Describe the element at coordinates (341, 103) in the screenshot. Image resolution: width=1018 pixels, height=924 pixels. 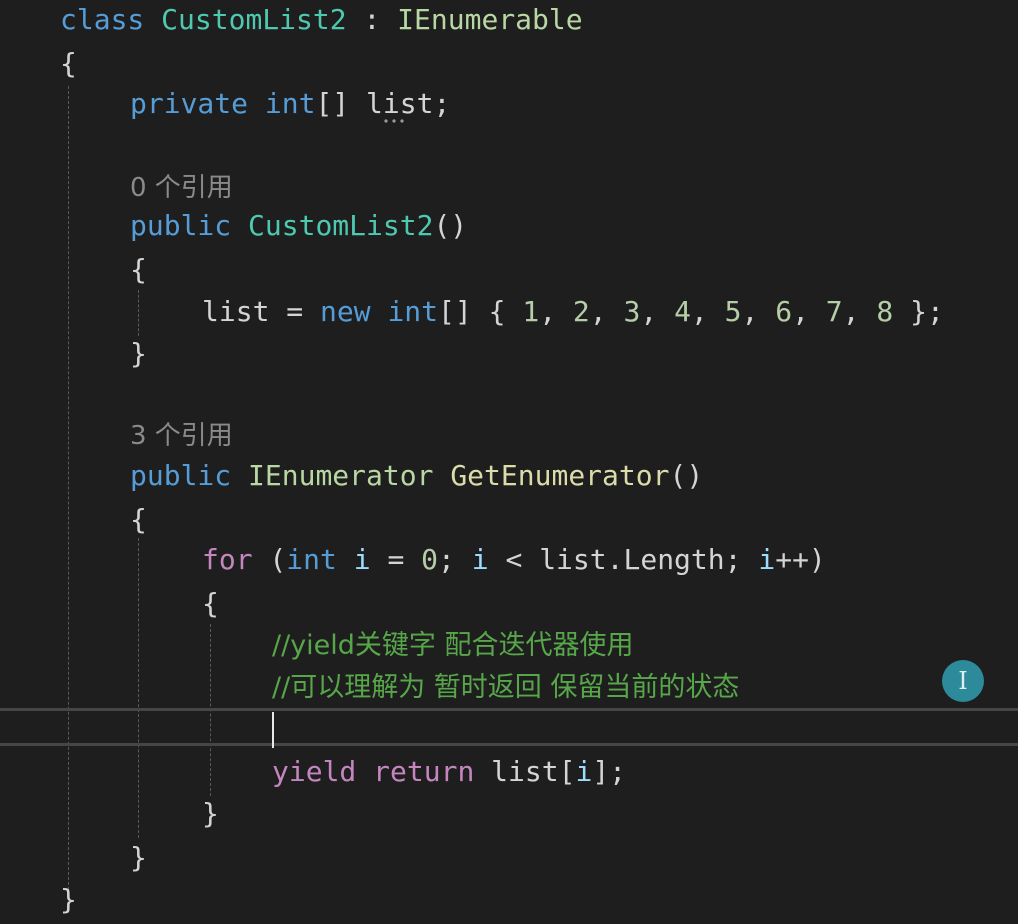
I see `brackets: []` at that location.